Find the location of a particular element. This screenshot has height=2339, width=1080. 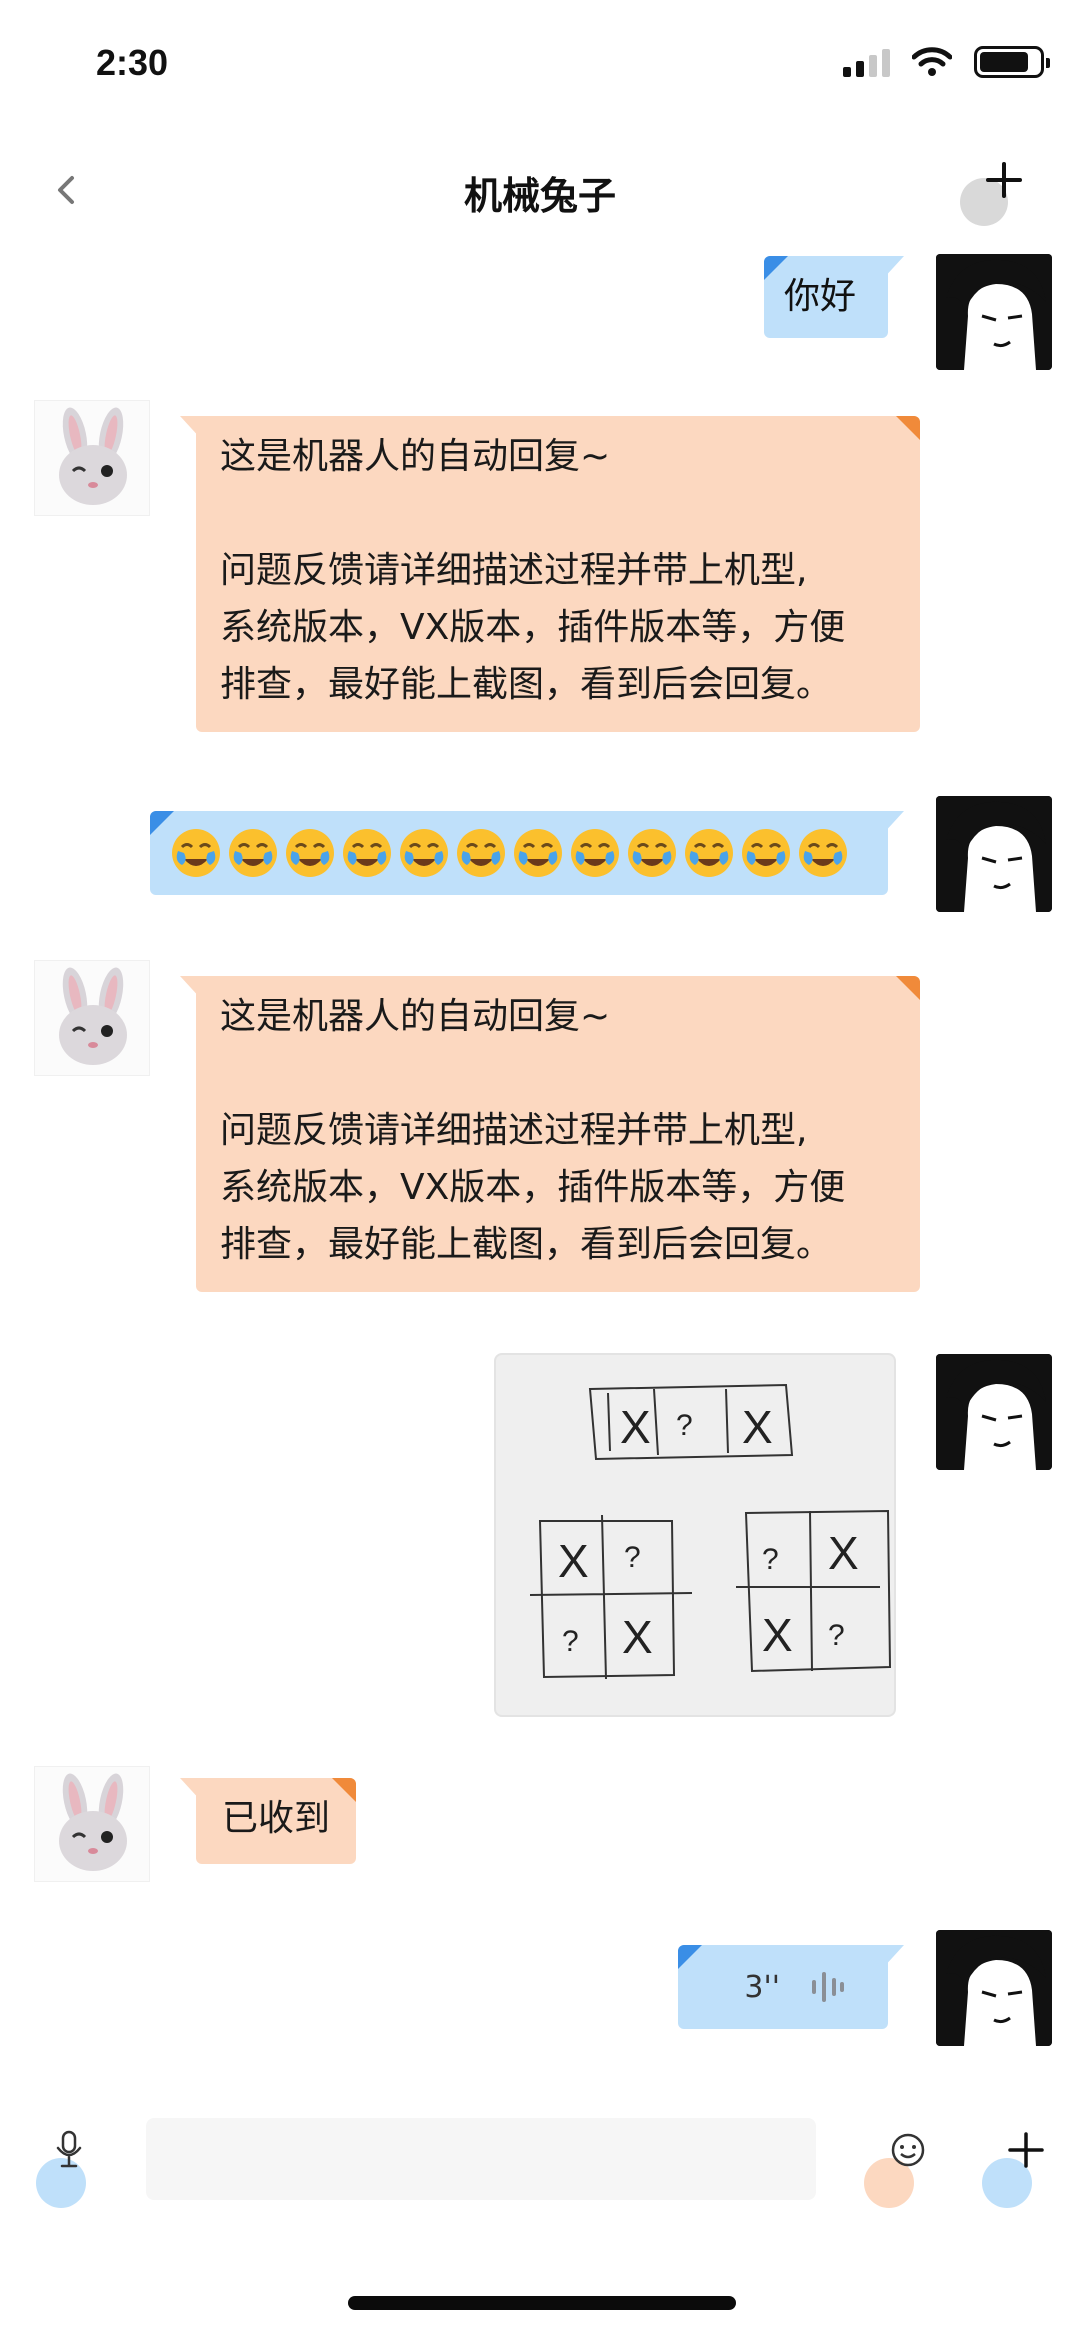

more-input-button is located at coordinates (1022, 2168).